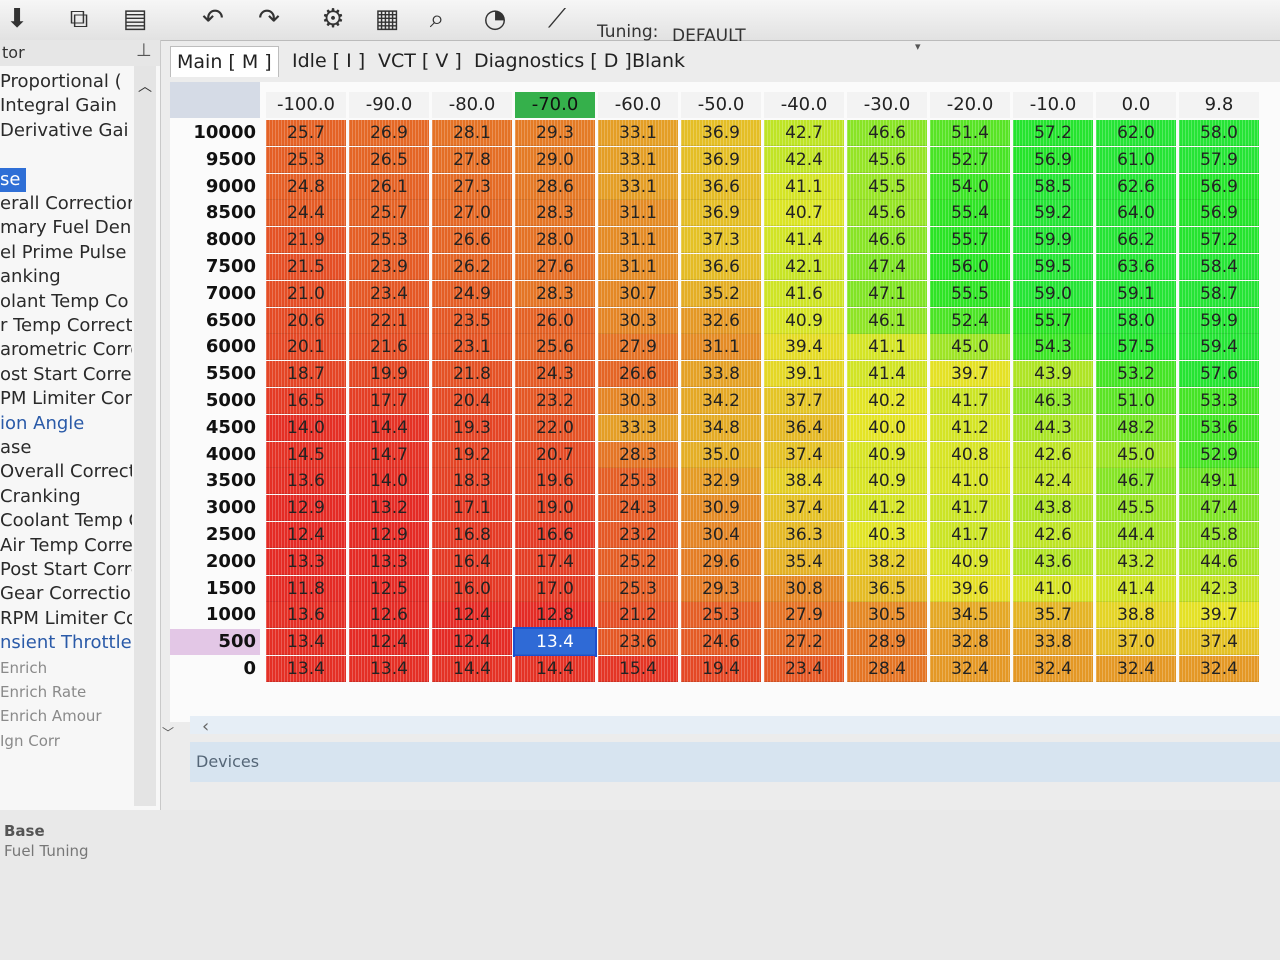  Describe the element at coordinates (887, 159) in the screenshot. I see `table-cell: 45.6` at that location.